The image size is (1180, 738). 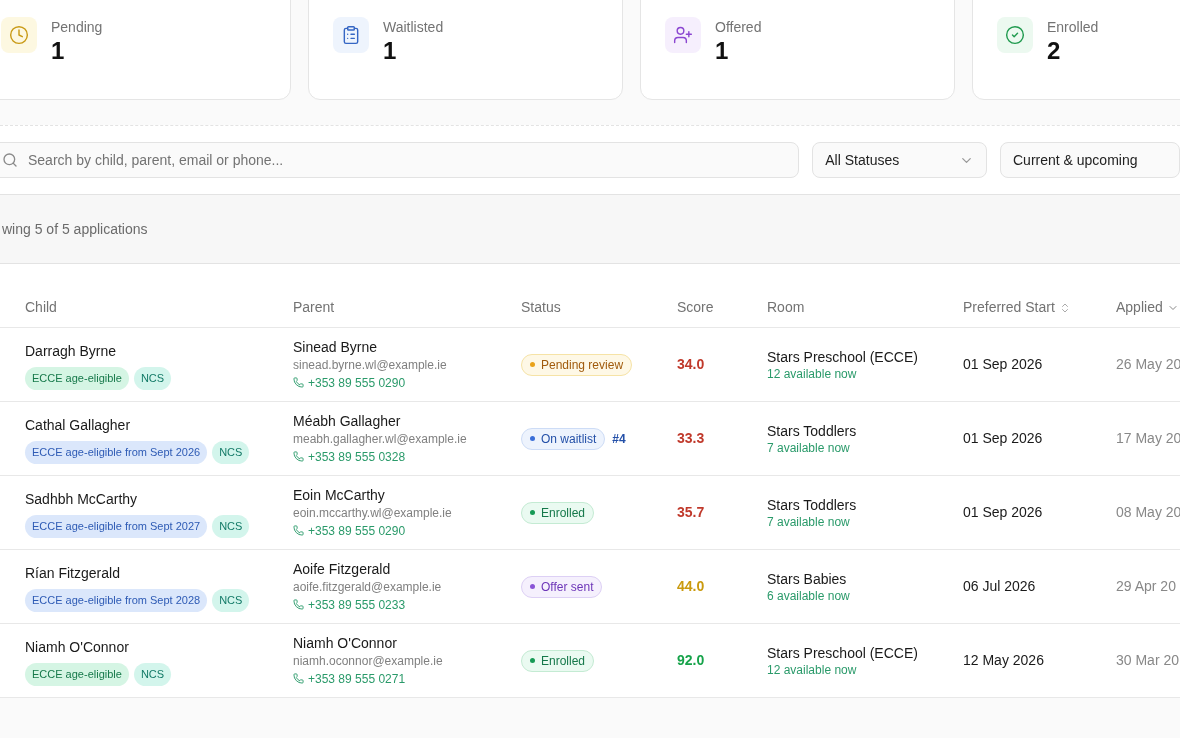 What do you see at coordinates (1146, 586) in the screenshot?
I see `applied-date: 29 Apr 20` at bounding box center [1146, 586].